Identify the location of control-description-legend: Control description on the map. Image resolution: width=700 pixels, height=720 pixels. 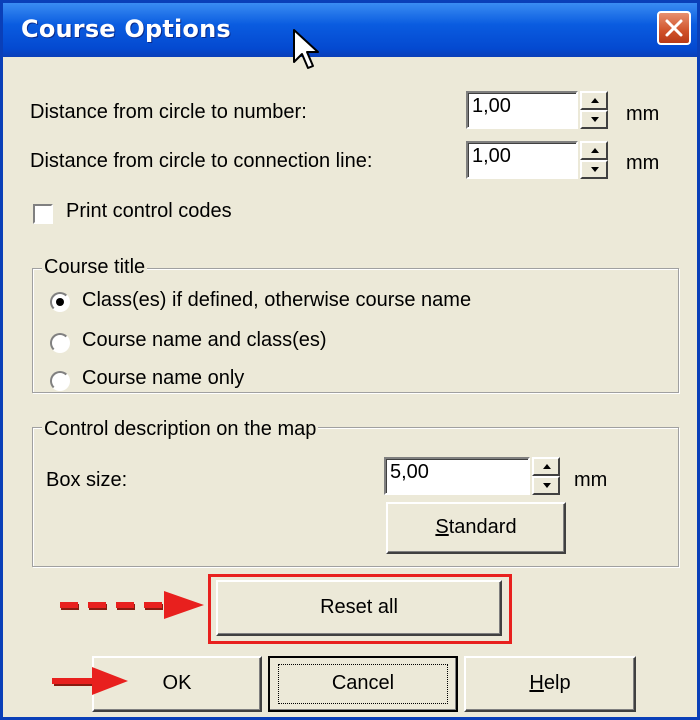
(180, 429).